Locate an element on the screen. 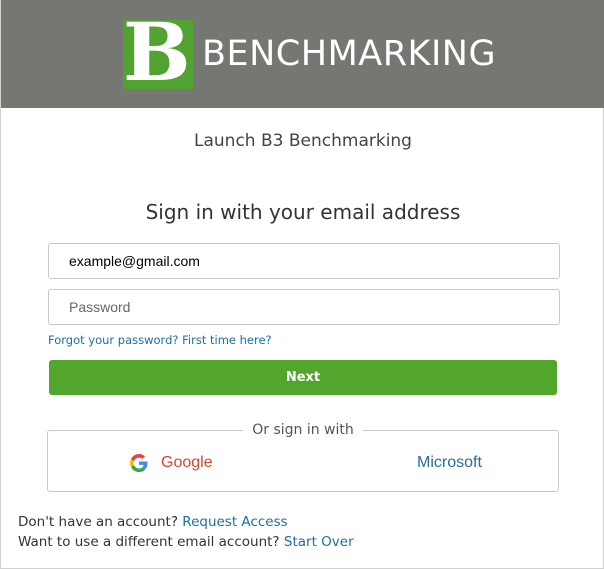 The width and height of the screenshot is (604, 569). microsoft-icon is located at coordinates (394, 463).